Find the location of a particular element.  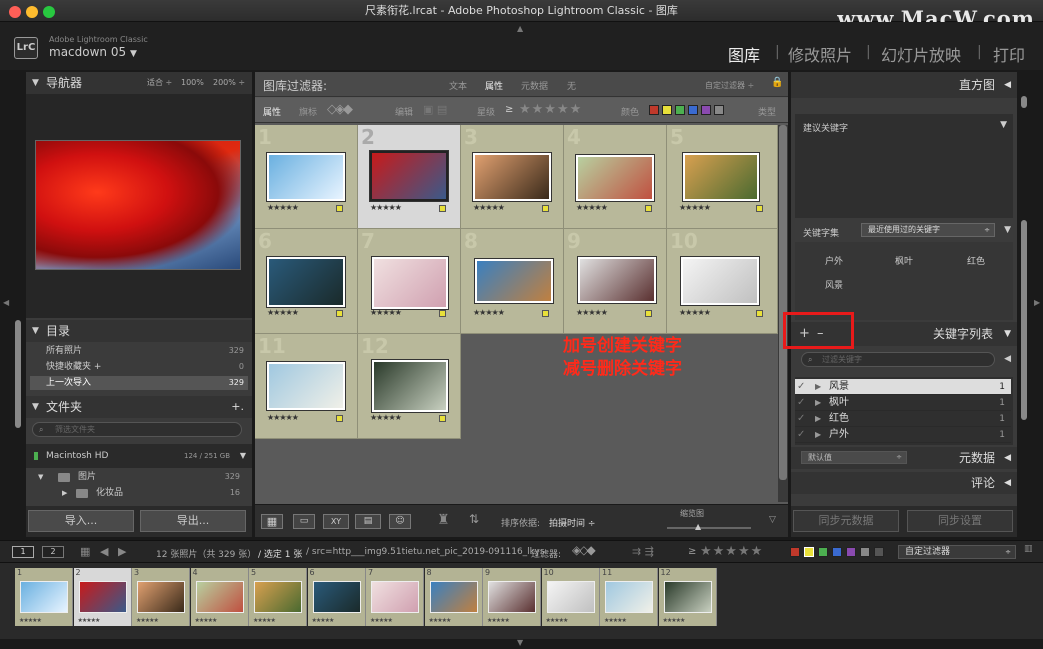

keyword-row-red: ✓ ▶ 红色 1 is located at coordinates (903, 419).